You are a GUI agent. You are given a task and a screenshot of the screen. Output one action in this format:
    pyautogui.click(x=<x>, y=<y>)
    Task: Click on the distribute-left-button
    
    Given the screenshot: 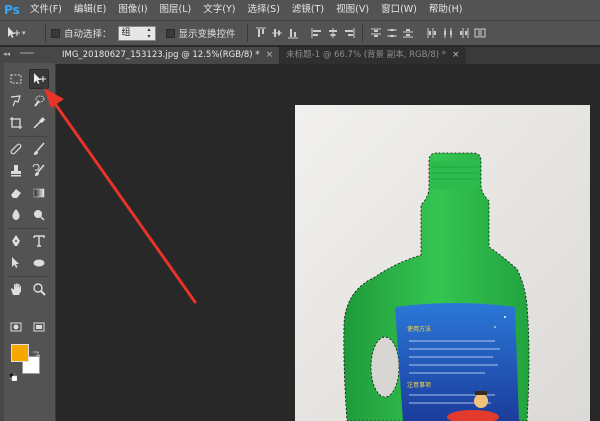 What is the action you would take?
    pyautogui.click(x=432, y=33)
    